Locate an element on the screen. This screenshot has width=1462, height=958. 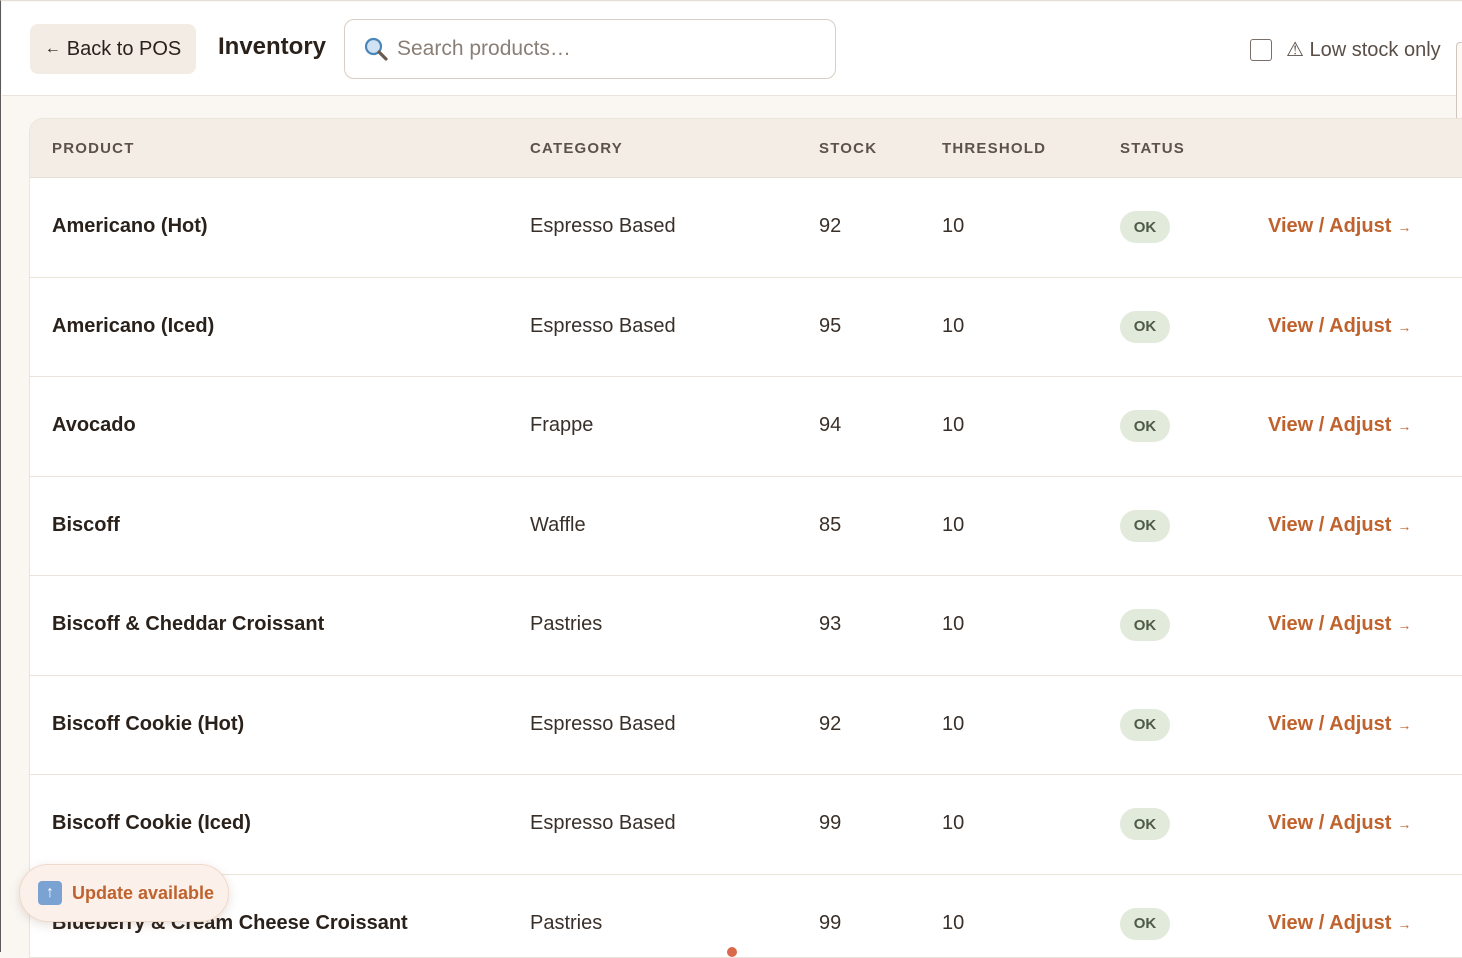
product-name: Americano (Iced) is located at coordinates (133, 326).